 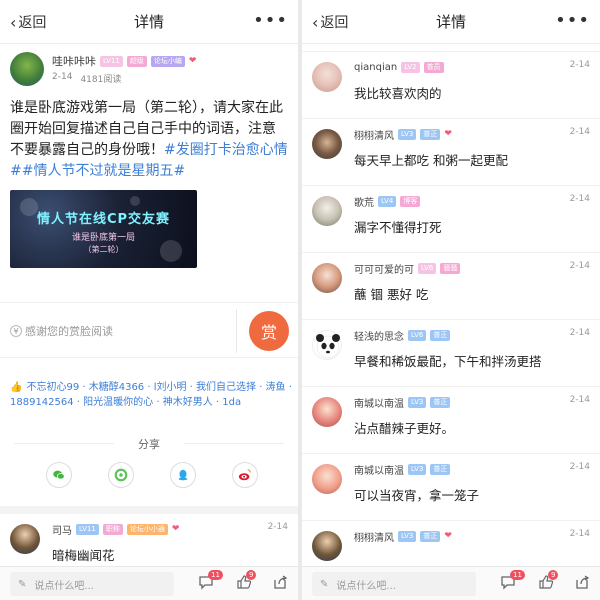 I want to click on qq-icon, so click(x=183, y=475).